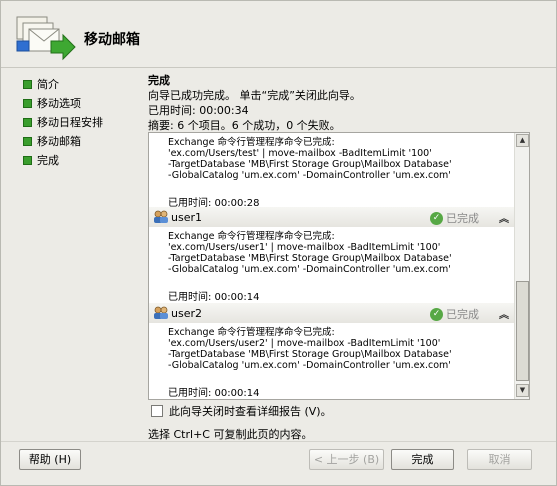 This screenshot has width=557, height=486. Describe the element at coordinates (50, 459) in the screenshot. I see `help-button: 帮助 (H)` at that location.